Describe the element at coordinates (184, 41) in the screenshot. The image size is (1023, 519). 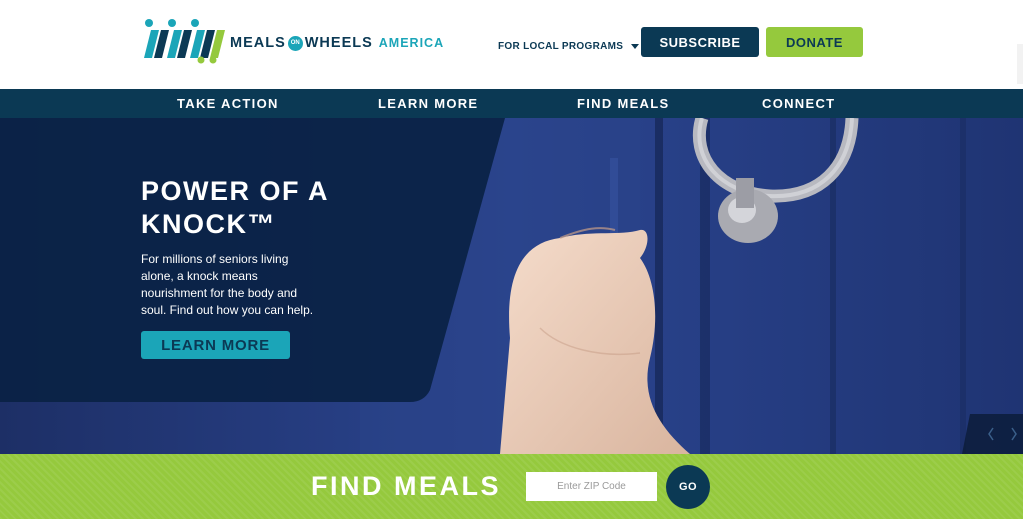
I see `logo-mark-icon` at that location.